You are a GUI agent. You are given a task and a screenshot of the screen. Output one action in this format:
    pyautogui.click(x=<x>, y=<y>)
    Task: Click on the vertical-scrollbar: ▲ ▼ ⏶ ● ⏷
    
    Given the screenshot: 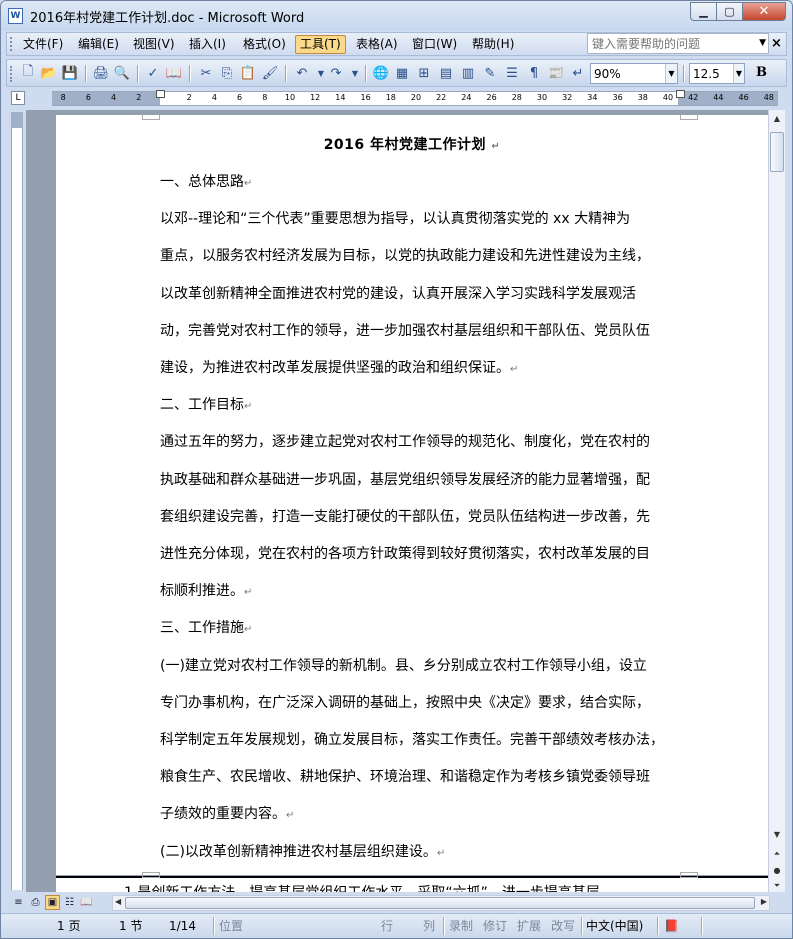 What is the action you would take?
    pyautogui.click(x=776, y=501)
    